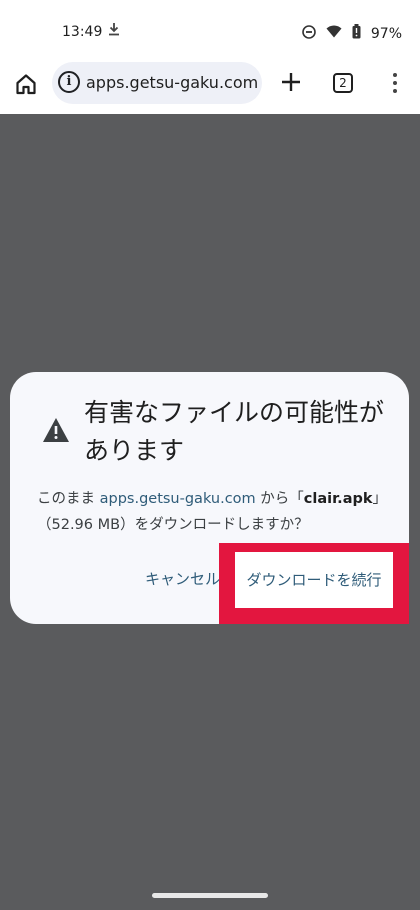  Describe the element at coordinates (210, 31) in the screenshot. I see `status-bar: 13:49 97%` at that location.